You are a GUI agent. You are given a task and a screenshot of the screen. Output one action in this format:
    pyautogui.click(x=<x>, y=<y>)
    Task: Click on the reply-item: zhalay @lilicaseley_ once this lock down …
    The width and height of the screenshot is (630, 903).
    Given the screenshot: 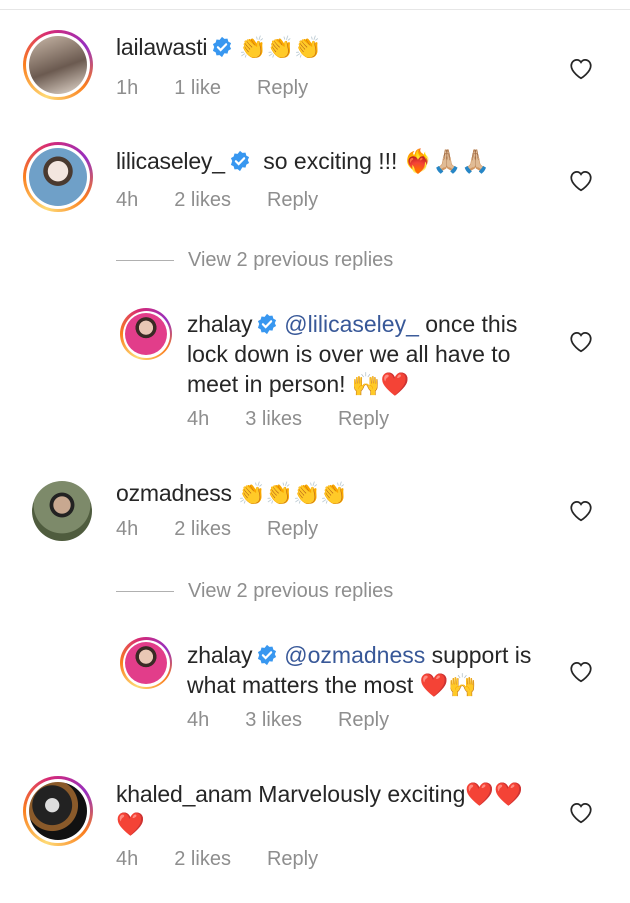 What is the action you would take?
    pyautogui.click(x=315, y=371)
    